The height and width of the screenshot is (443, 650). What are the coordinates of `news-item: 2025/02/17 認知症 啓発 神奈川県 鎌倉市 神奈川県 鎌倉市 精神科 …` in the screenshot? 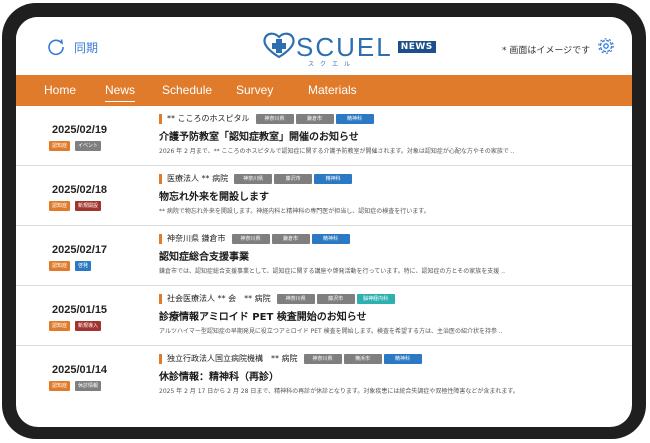 It's located at (324, 256).